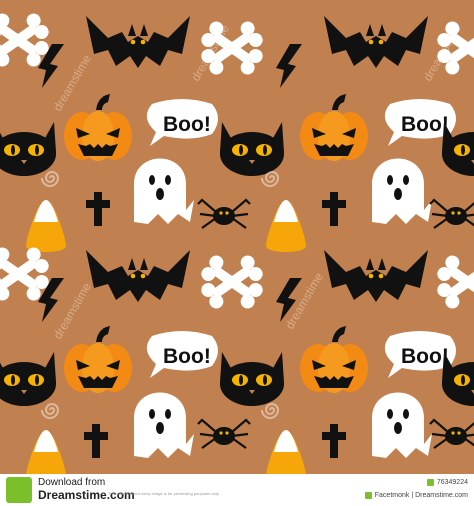 This screenshot has width=474, height=506. Describe the element at coordinates (430, 482) in the screenshot. I see `id-icon` at that location.